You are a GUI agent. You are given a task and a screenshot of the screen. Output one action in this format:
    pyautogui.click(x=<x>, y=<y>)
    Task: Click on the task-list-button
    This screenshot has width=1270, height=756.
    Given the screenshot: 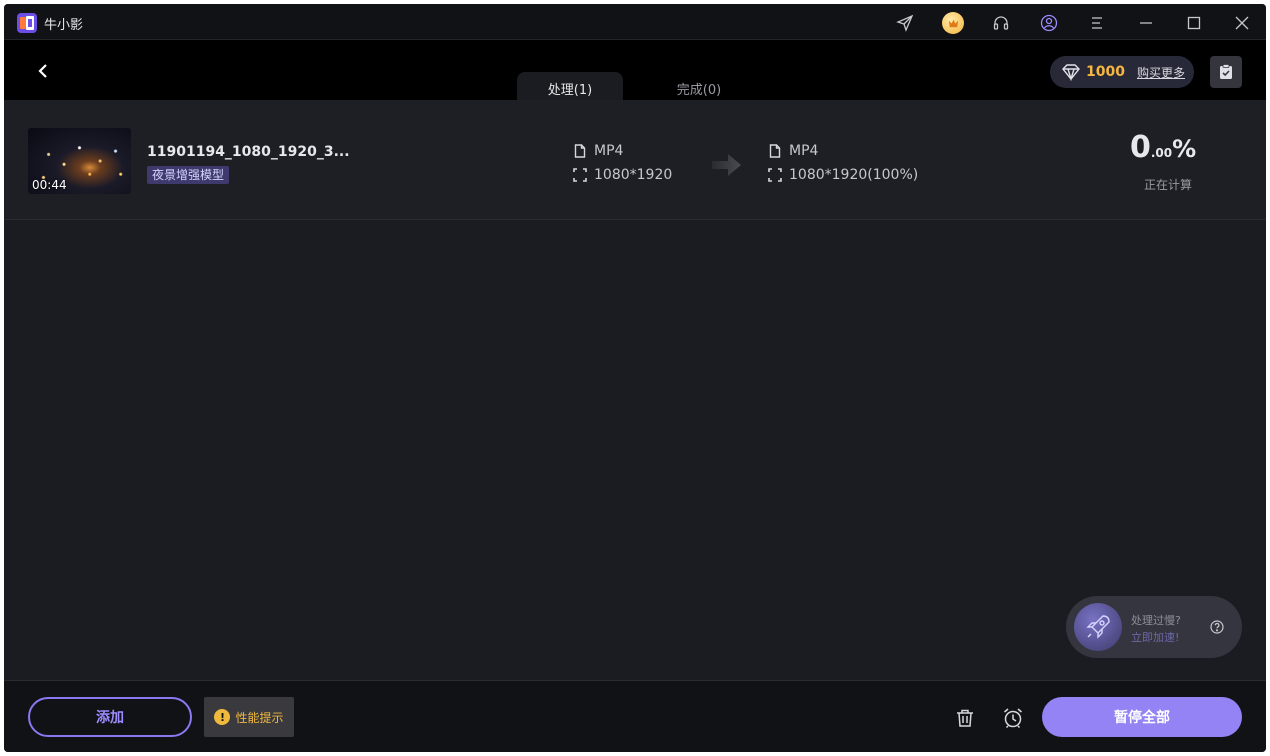 What is the action you would take?
    pyautogui.click(x=1226, y=72)
    